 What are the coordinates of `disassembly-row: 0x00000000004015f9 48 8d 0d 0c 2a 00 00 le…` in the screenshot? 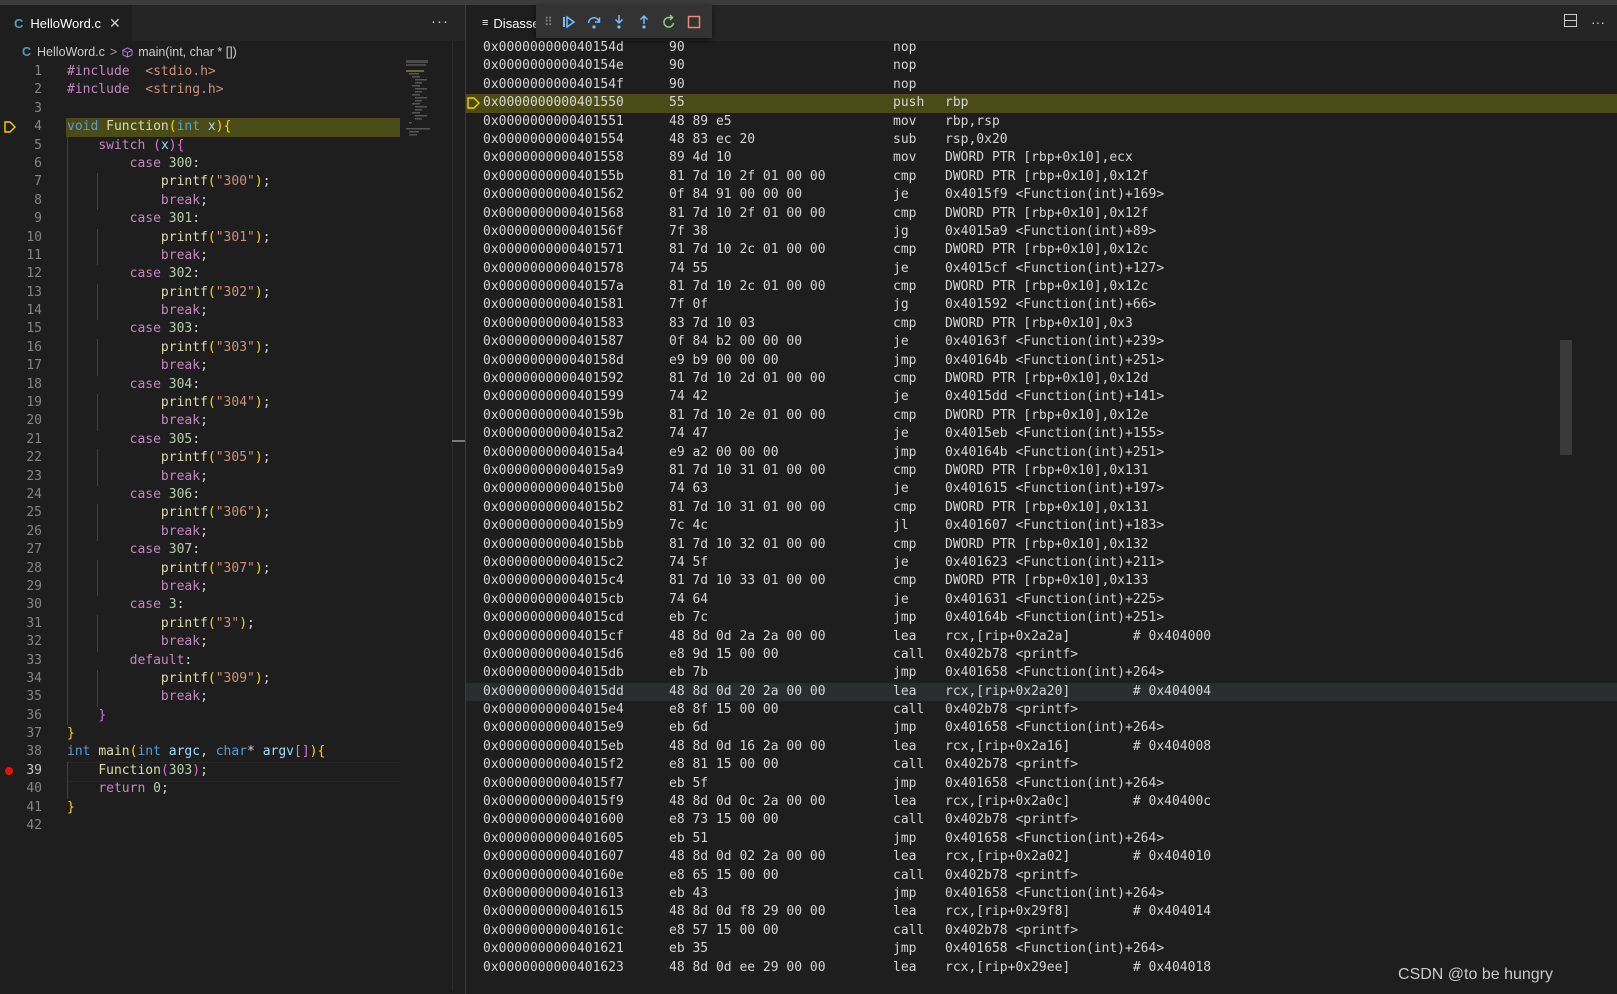 It's located at (1041, 802).